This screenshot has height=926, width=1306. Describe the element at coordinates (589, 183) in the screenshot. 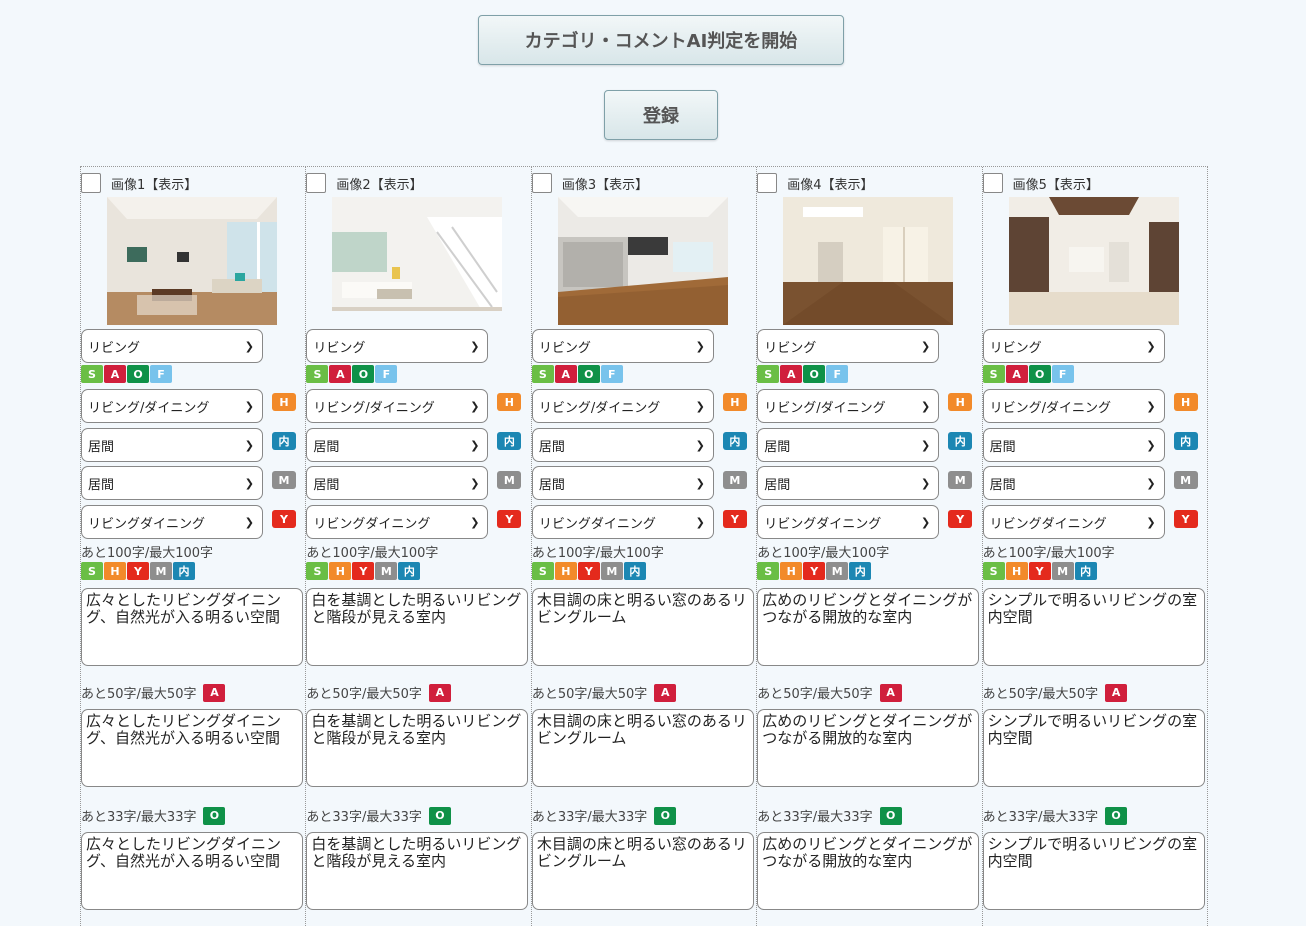

I see `display-toggle: 画像3【表示】` at that location.